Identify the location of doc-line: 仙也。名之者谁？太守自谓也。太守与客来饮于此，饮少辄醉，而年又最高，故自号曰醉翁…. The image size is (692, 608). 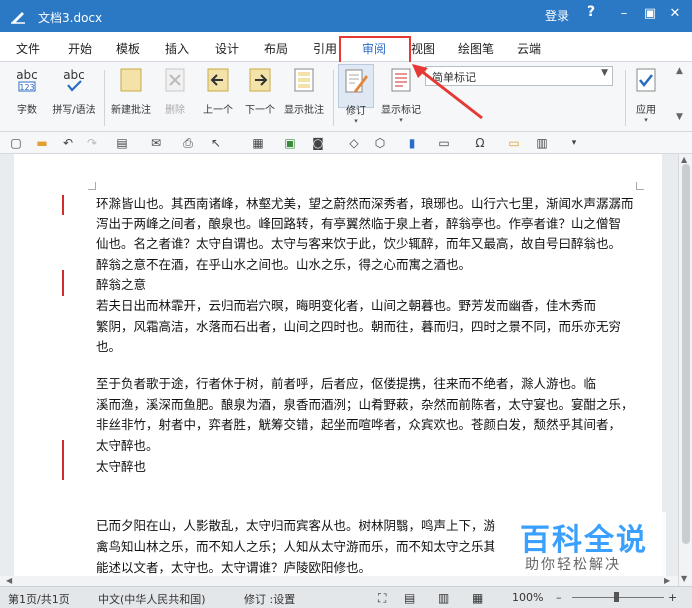
(359, 243).